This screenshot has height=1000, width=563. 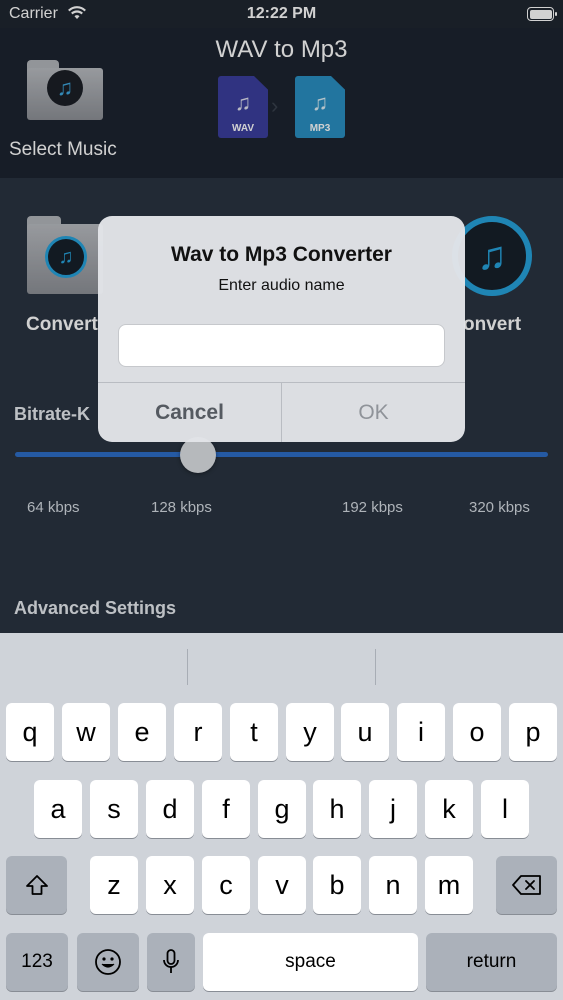 I want to click on key-c: c, so click(x=226, y=885).